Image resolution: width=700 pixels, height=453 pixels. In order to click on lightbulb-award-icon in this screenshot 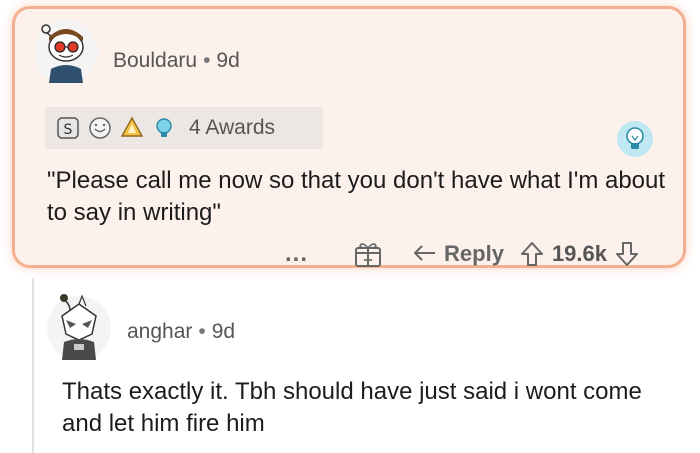, I will do `click(635, 139)`.